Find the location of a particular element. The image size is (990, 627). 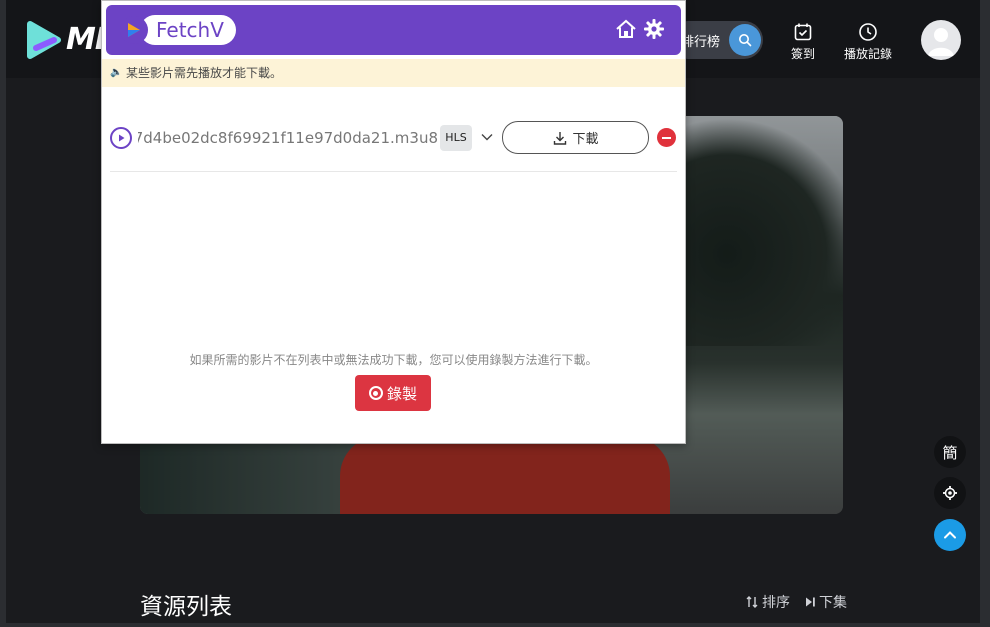

clock-icon is located at coordinates (868, 32).